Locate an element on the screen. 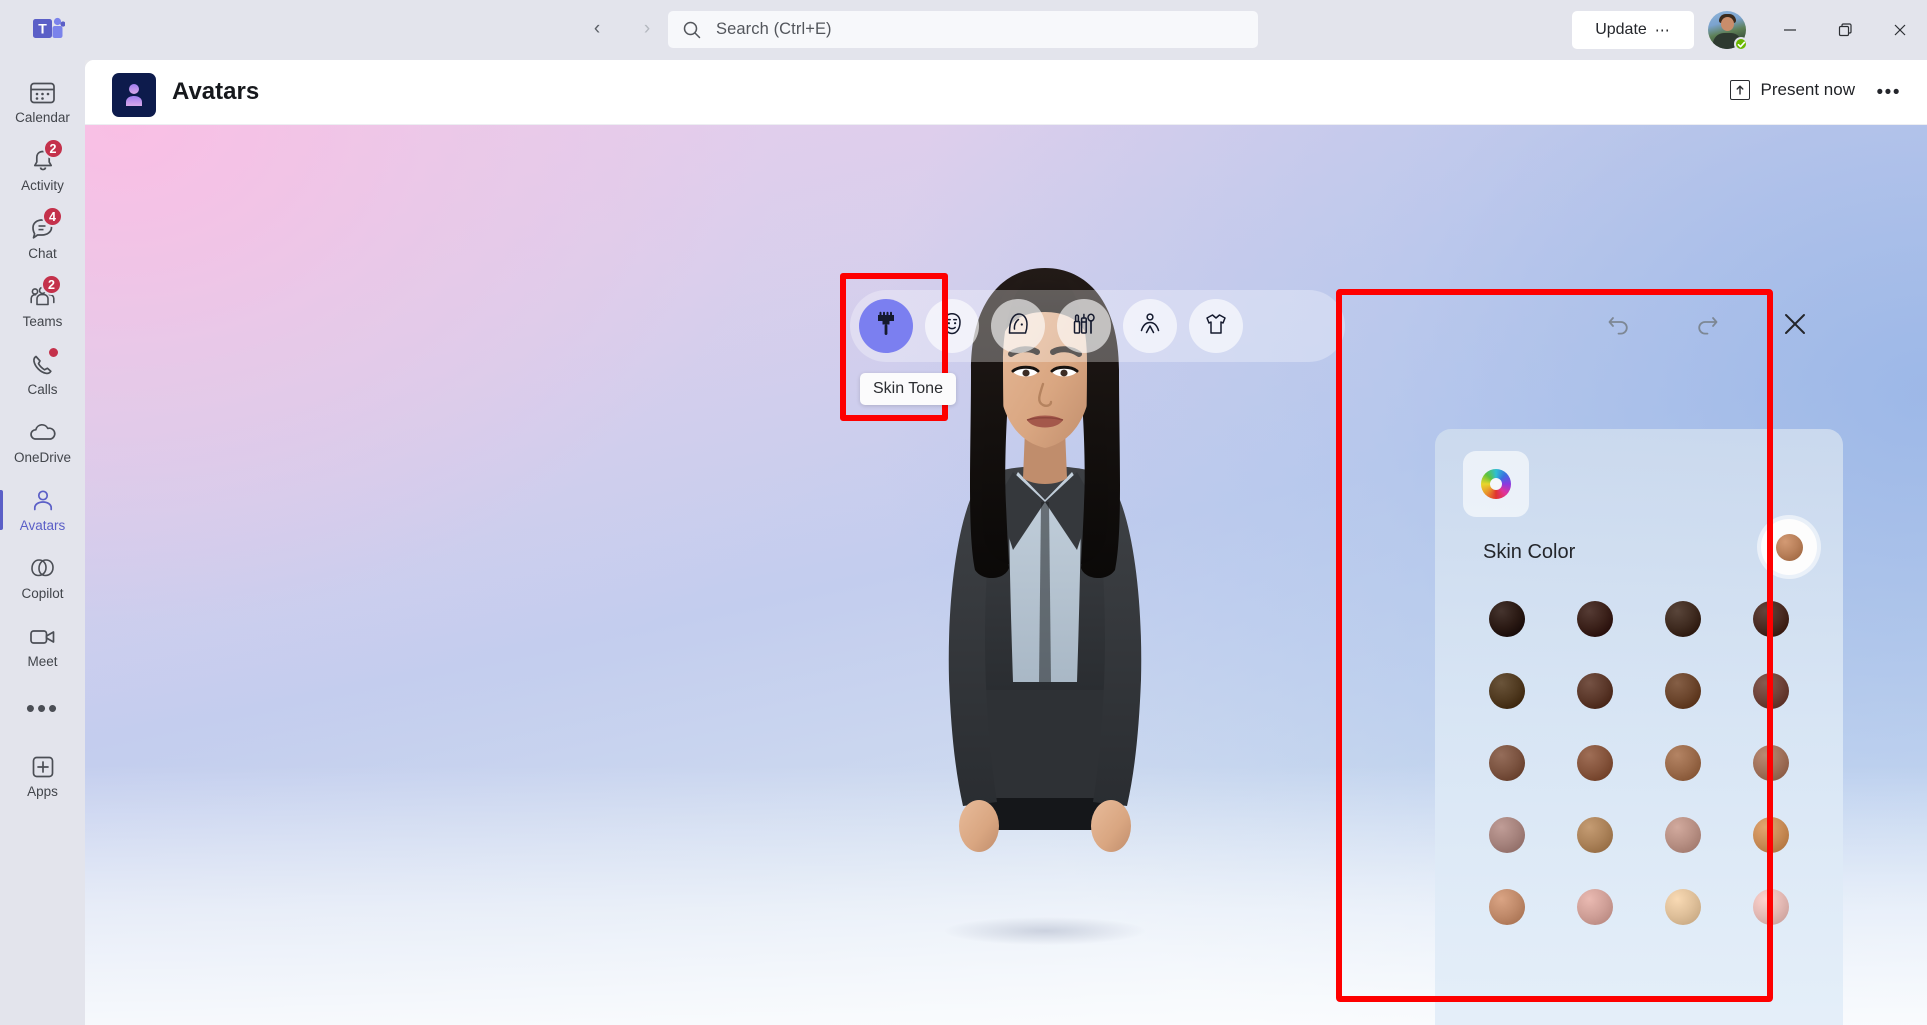 Image resolution: width=1927 pixels, height=1025 pixels. forward-button: › is located at coordinates (647, 29).